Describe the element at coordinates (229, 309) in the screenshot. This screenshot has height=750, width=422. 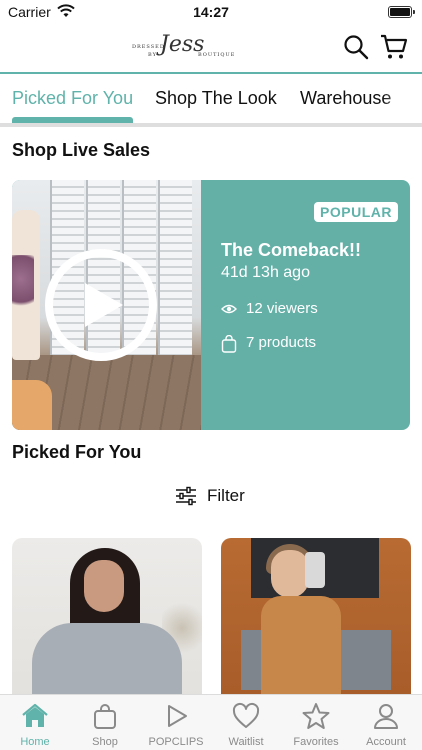
I see `eye-icon` at that location.